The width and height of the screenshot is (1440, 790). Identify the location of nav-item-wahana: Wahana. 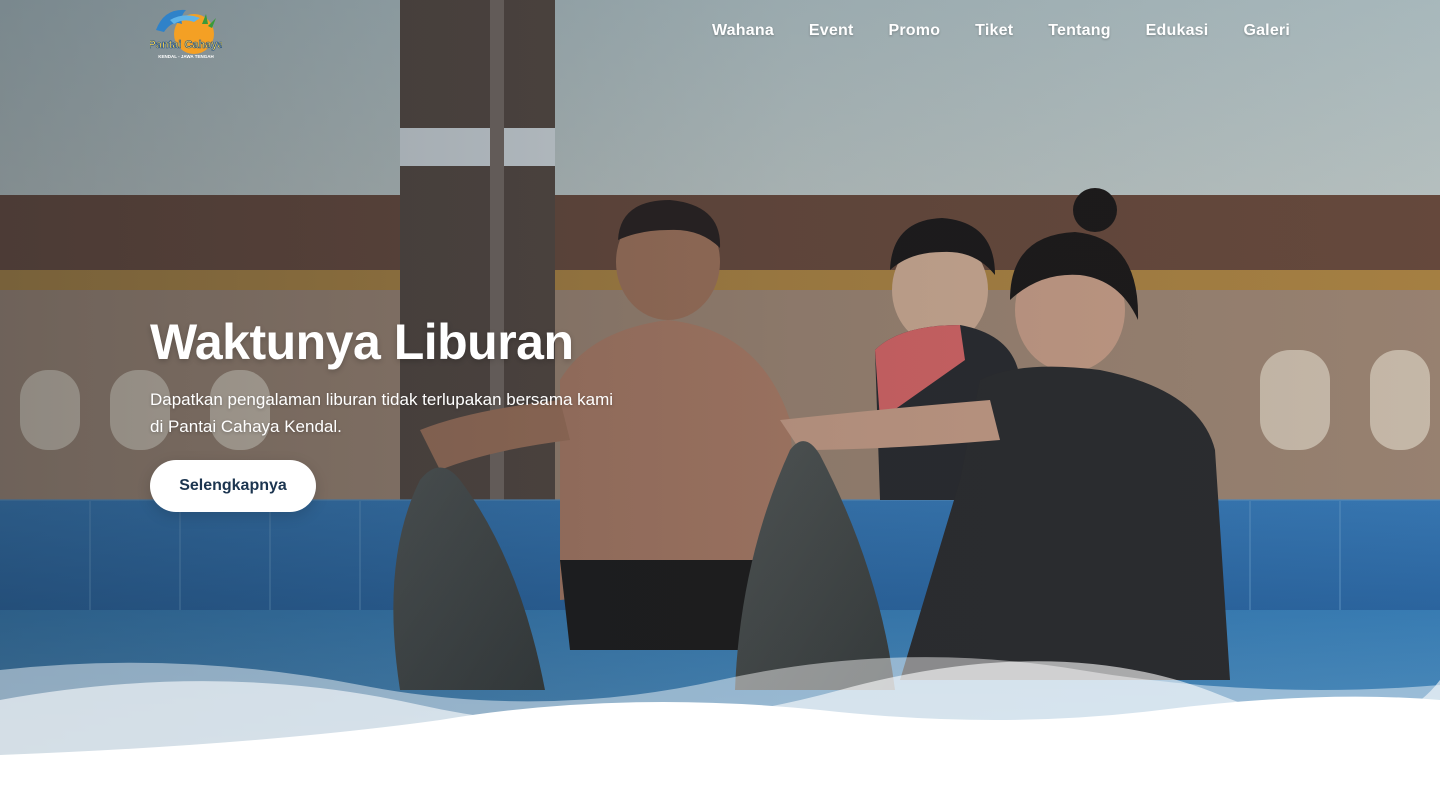
(743, 31).